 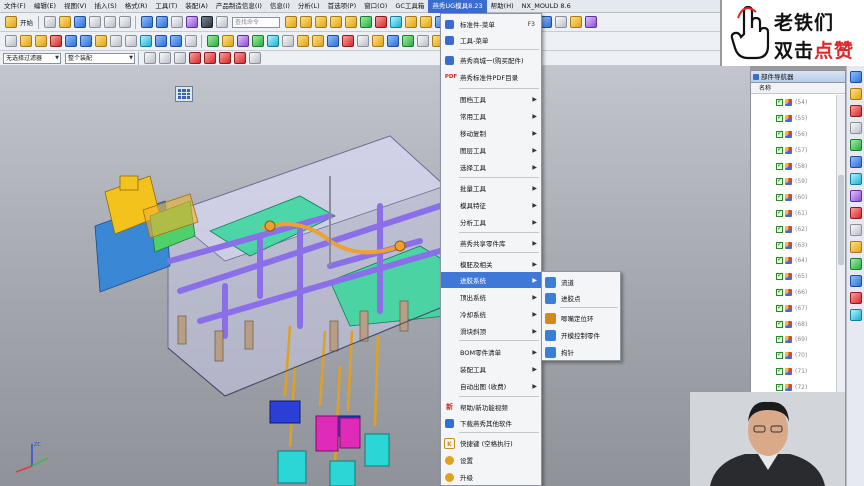 What do you see at coordinates (194, 58) in the screenshot?
I see `snap-endpoint-icon` at bounding box center [194, 58].